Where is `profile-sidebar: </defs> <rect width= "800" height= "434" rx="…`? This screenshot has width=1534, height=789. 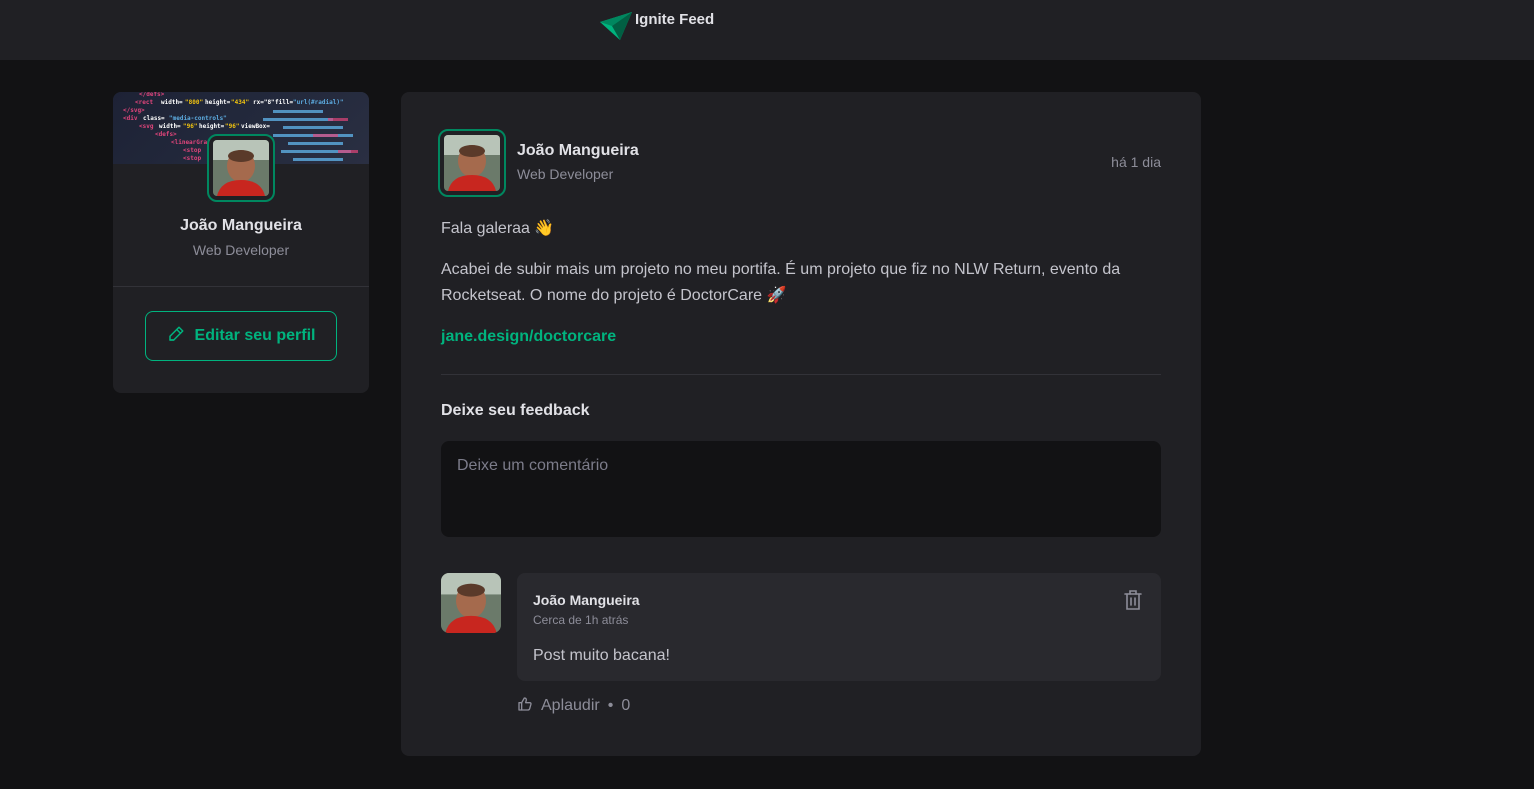 profile-sidebar: </defs> <rect width= "800" height= "434" rx="… is located at coordinates (241, 242).